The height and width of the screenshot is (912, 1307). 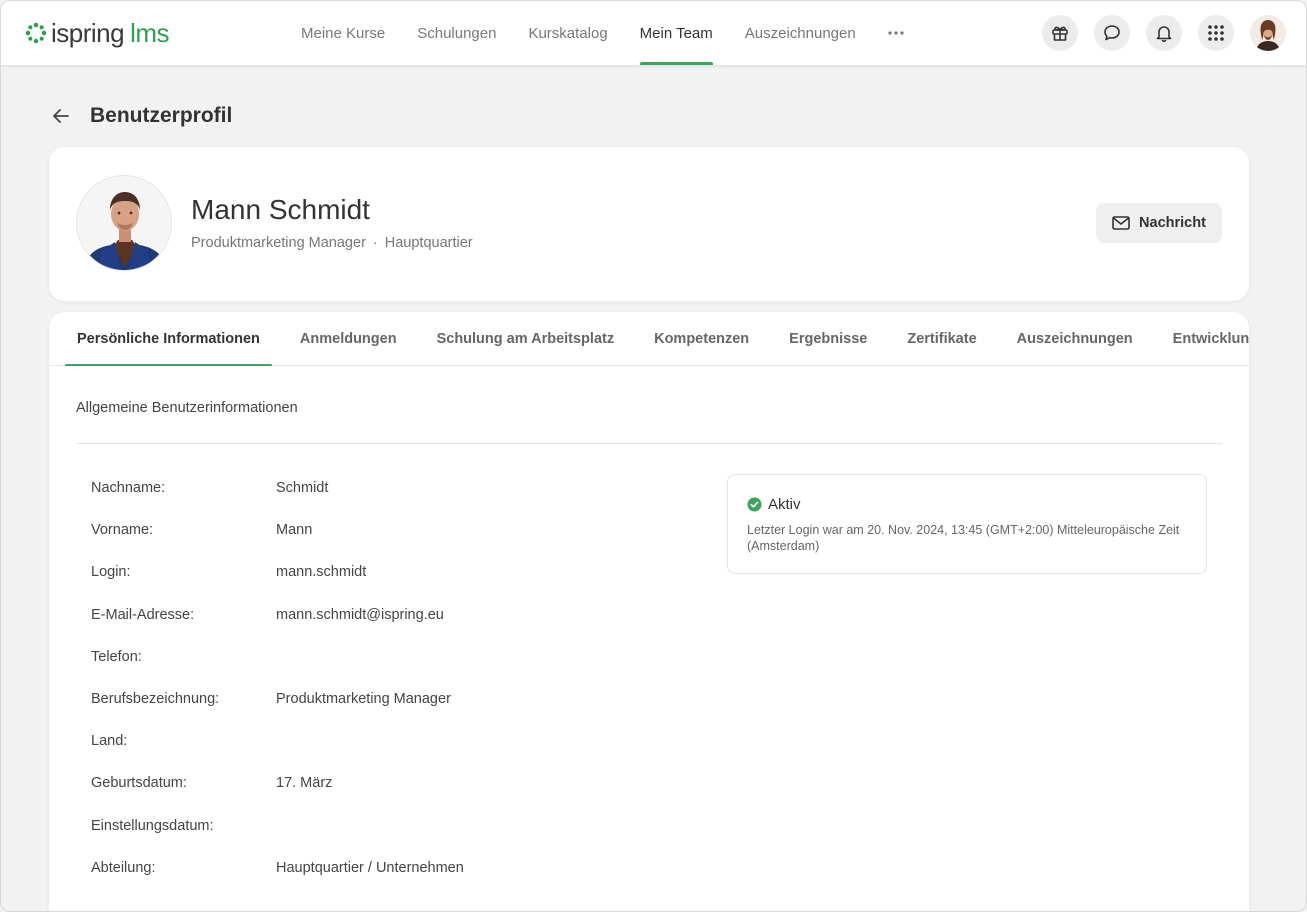 What do you see at coordinates (109, 741) in the screenshot?
I see `field-label: Land:` at bounding box center [109, 741].